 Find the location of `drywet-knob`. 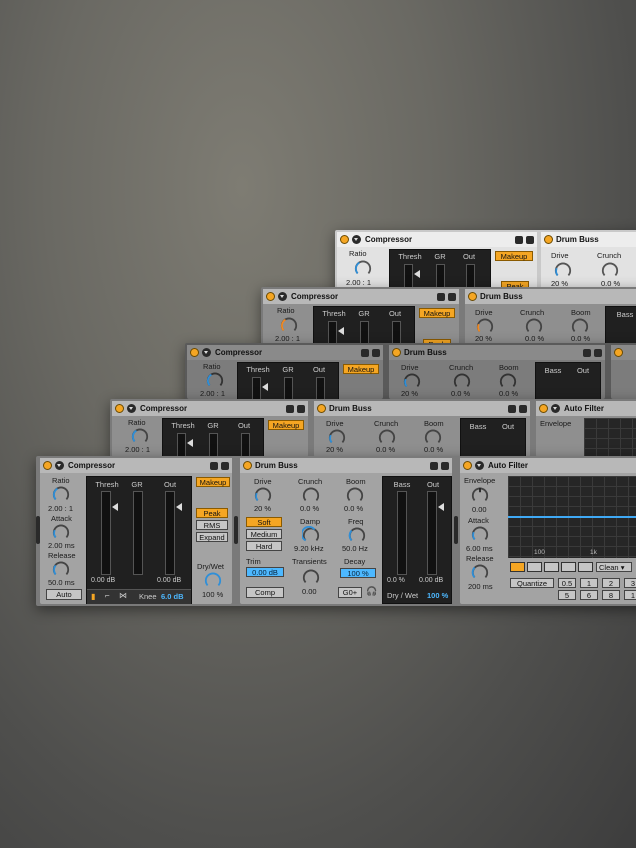

drywet-knob is located at coordinates (213, 580).